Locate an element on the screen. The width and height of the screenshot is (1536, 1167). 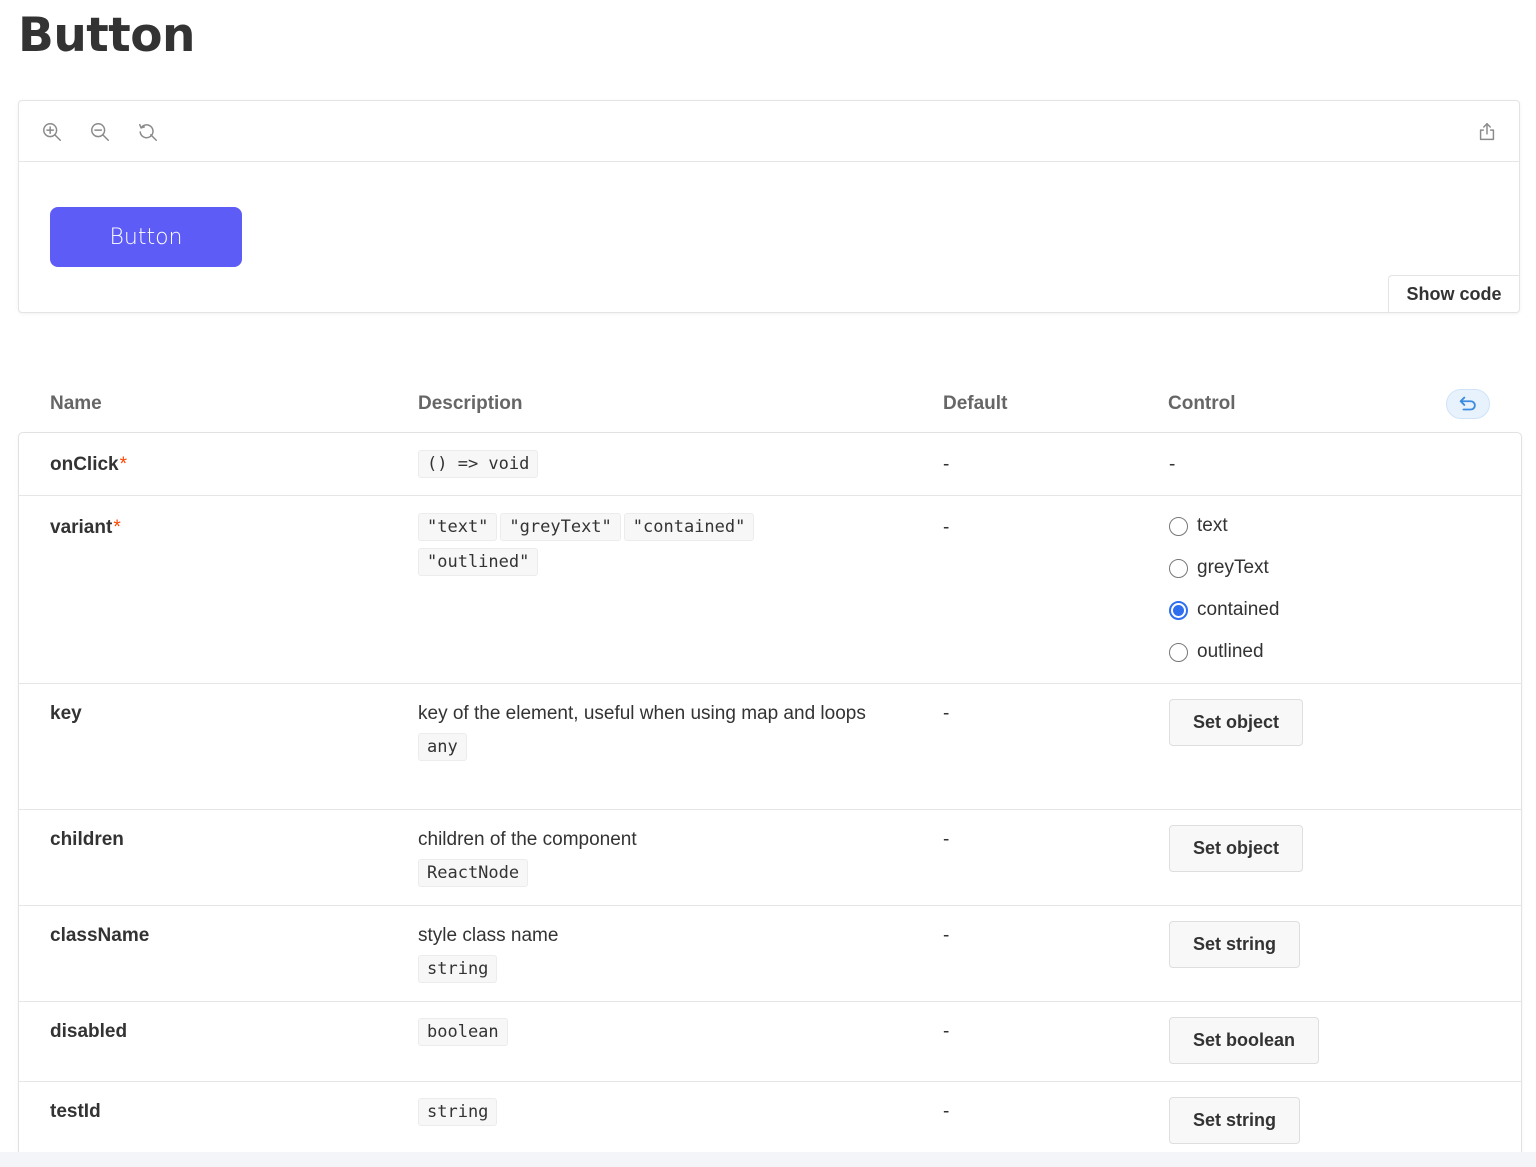
set-boolean-button: Set boolean is located at coordinates (1244, 1040).